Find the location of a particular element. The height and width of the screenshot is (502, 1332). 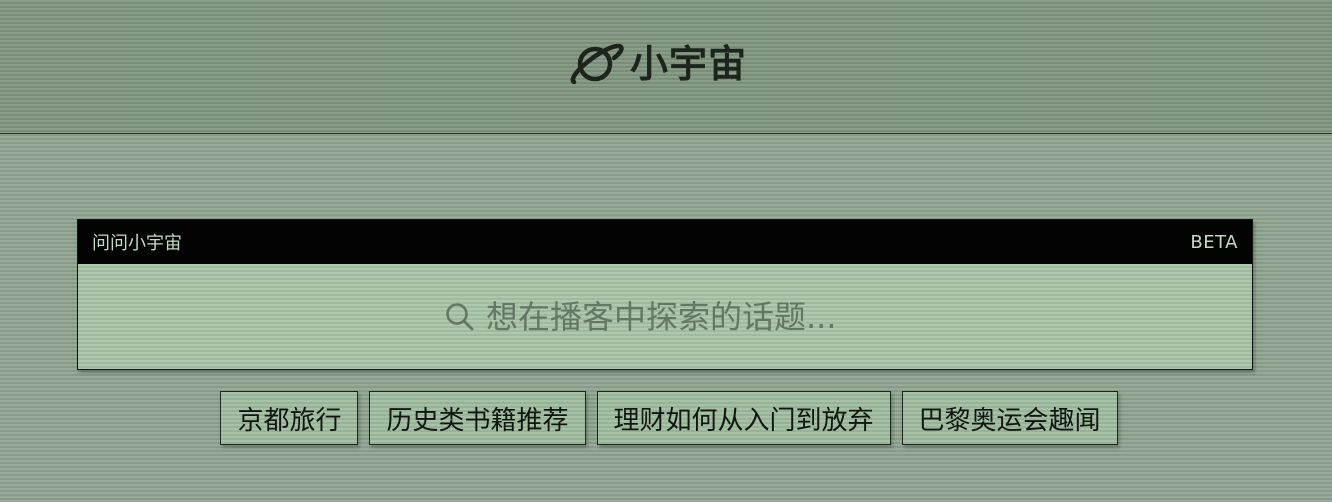

planet-icon is located at coordinates (597, 64).